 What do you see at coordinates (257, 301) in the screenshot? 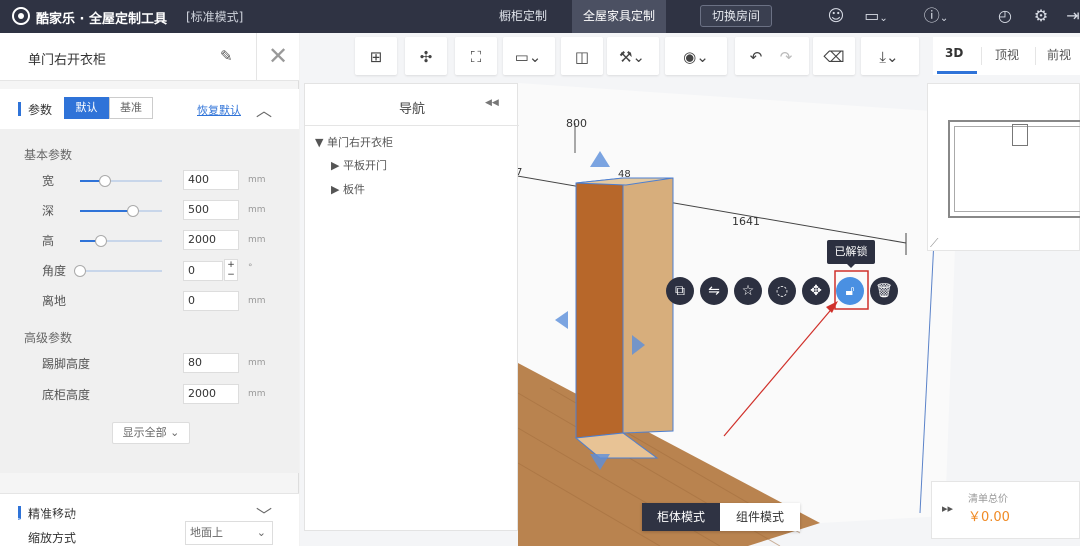
I see `ground-offset-unit: mm` at bounding box center [257, 301].